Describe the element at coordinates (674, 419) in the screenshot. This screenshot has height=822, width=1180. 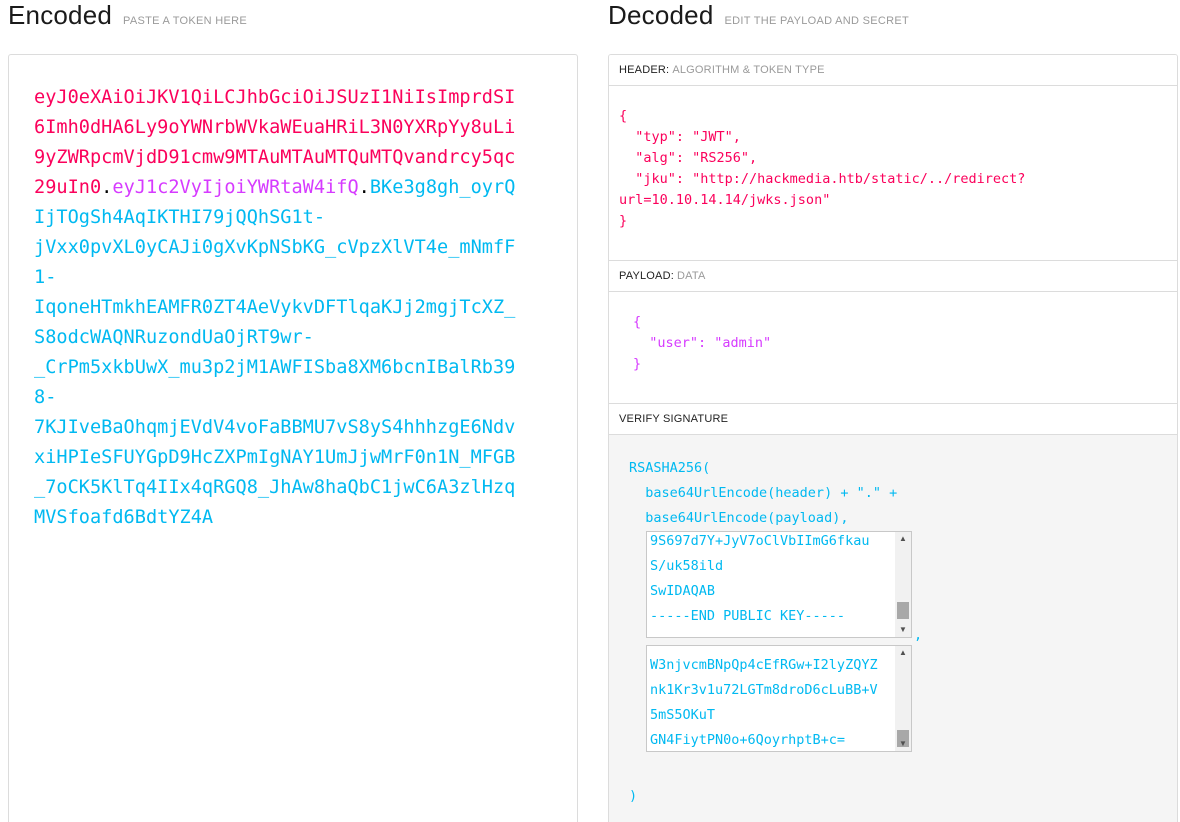
I see `verify-section-label: VERIFY SIGNATURE` at that location.